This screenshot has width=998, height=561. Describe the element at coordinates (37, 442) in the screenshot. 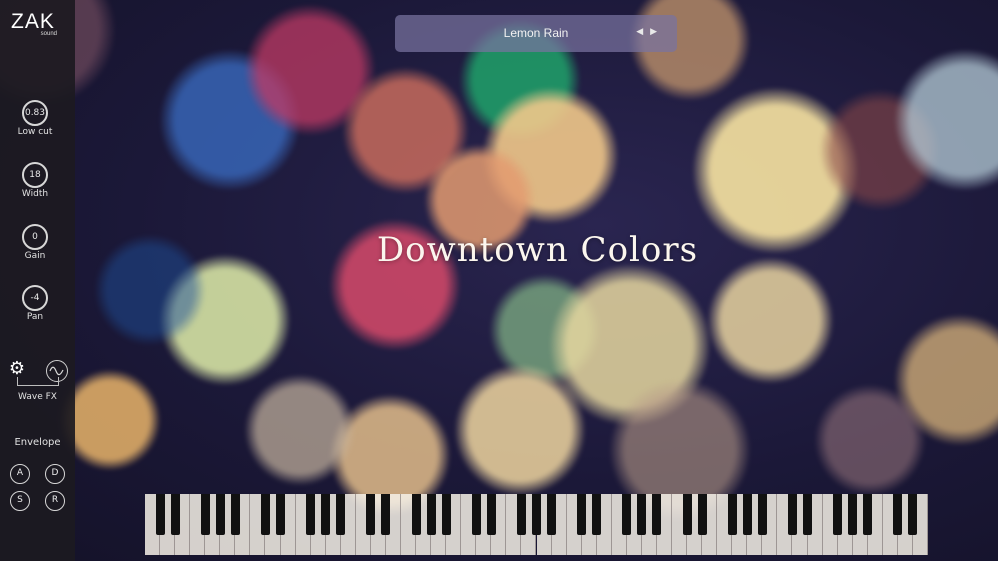

I see `envelope-title: Envelope` at that location.